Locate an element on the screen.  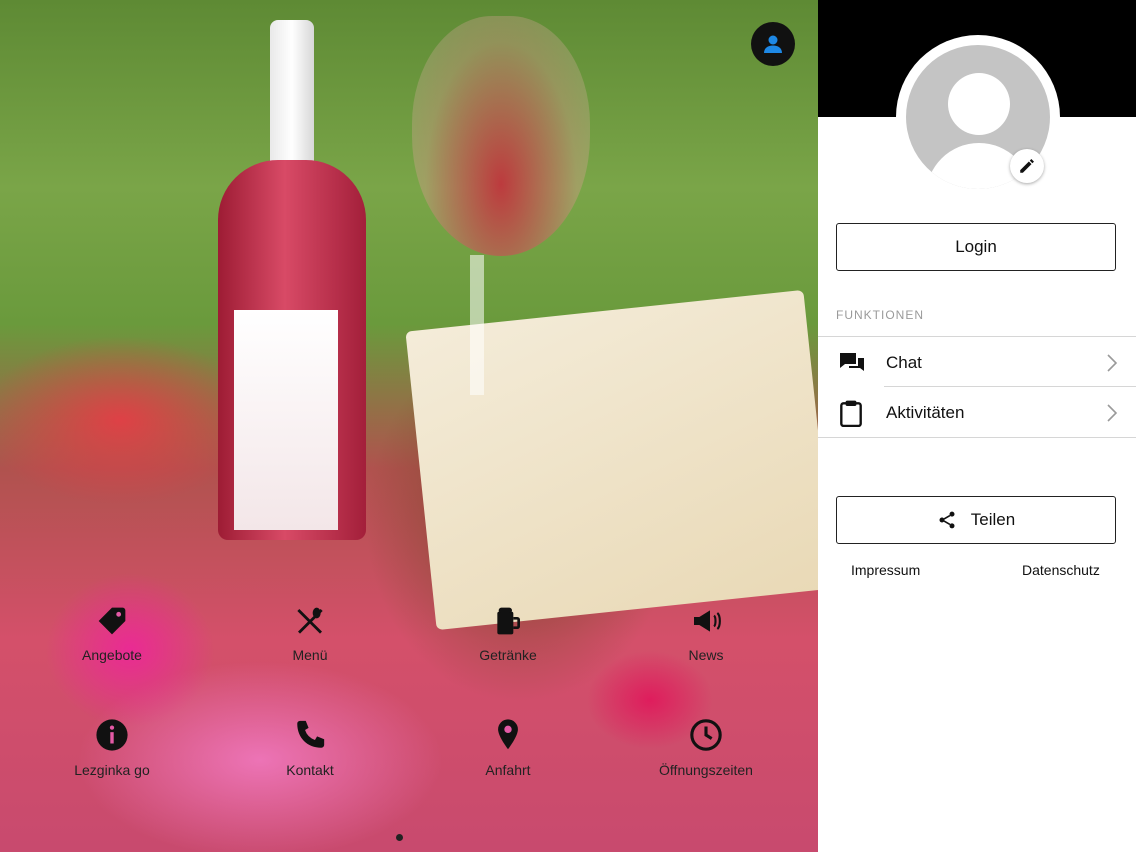
tile-label: Angebote is located at coordinates (112, 655).